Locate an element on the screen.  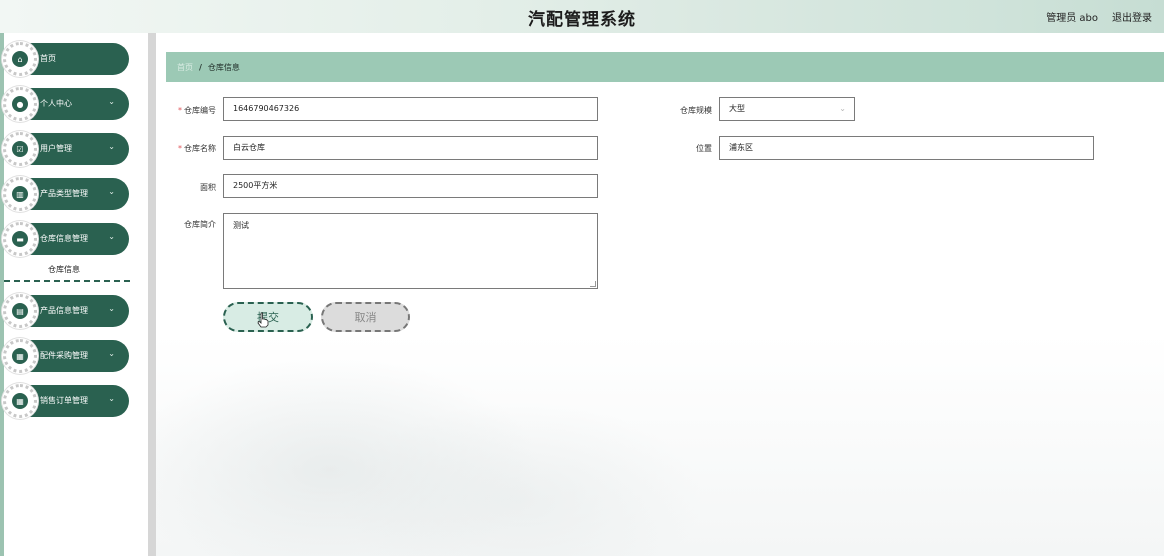
admin-user-label: 管理员 abo is located at coordinates (1072, 16).